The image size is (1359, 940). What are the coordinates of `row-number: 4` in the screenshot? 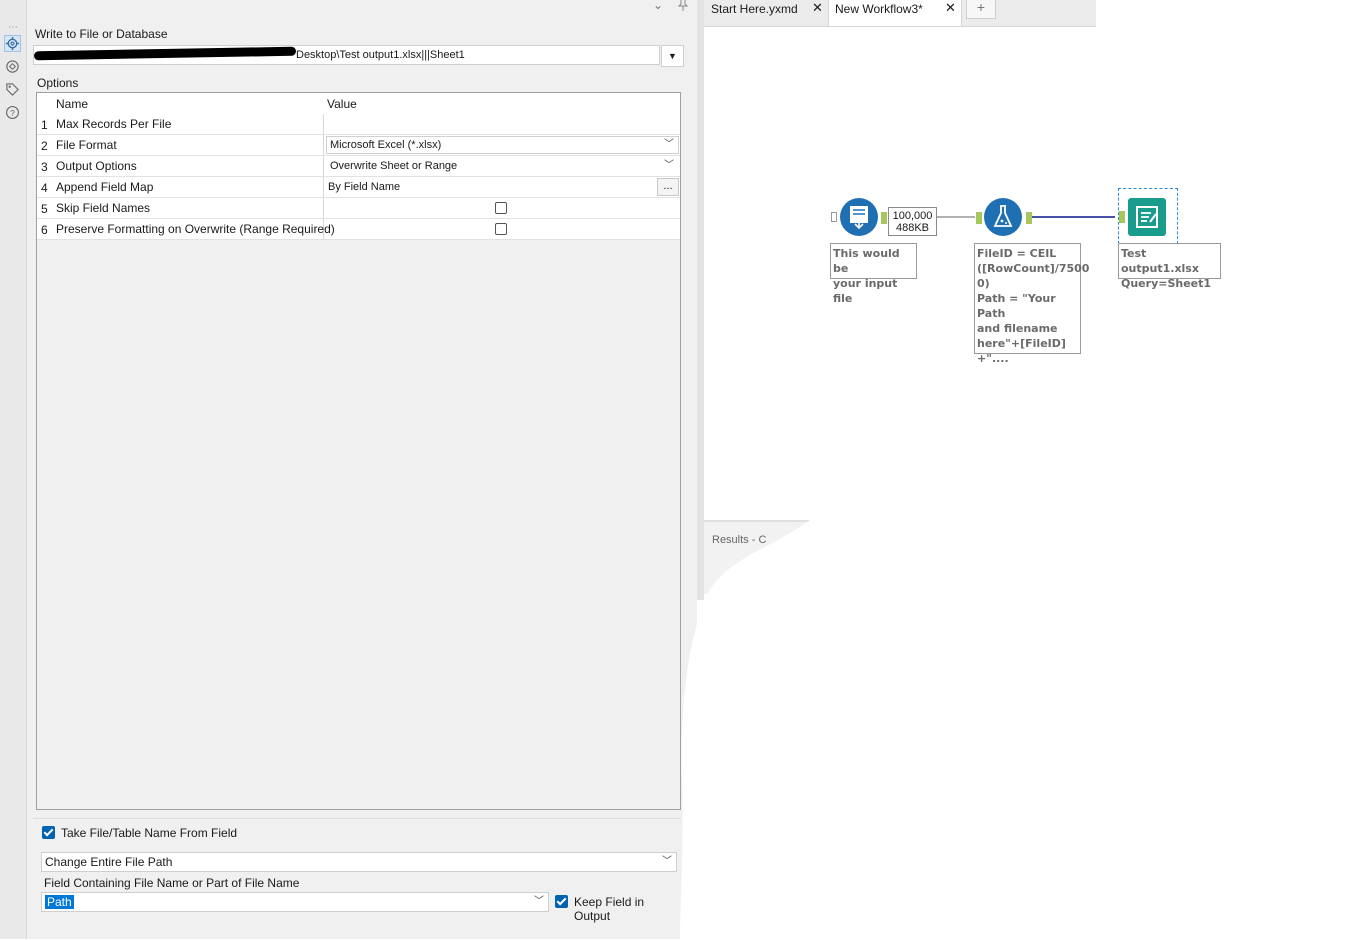 It's located at (44, 188).